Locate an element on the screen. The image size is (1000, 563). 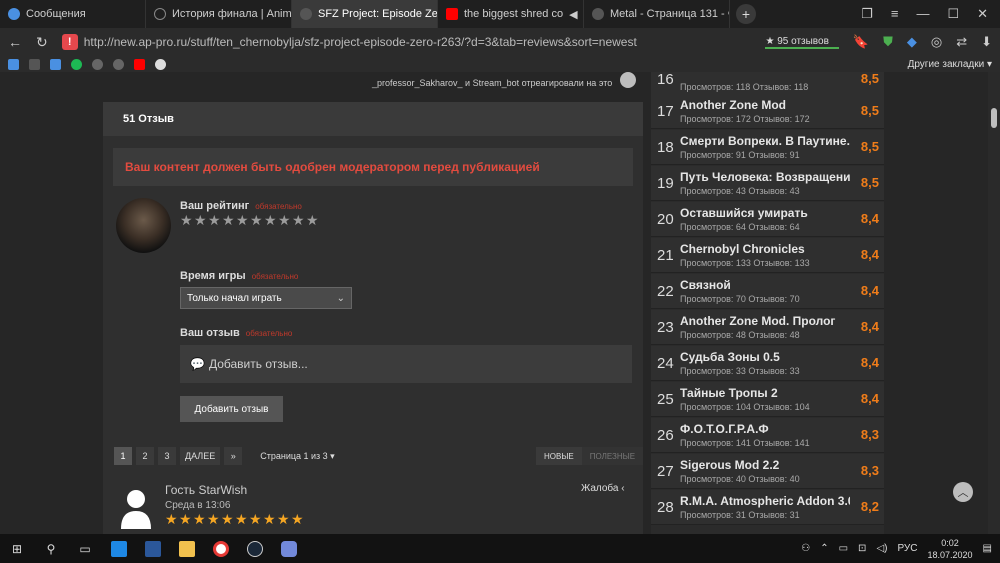
bookmark-icon: 🔖 is located at coordinates (861, 42).